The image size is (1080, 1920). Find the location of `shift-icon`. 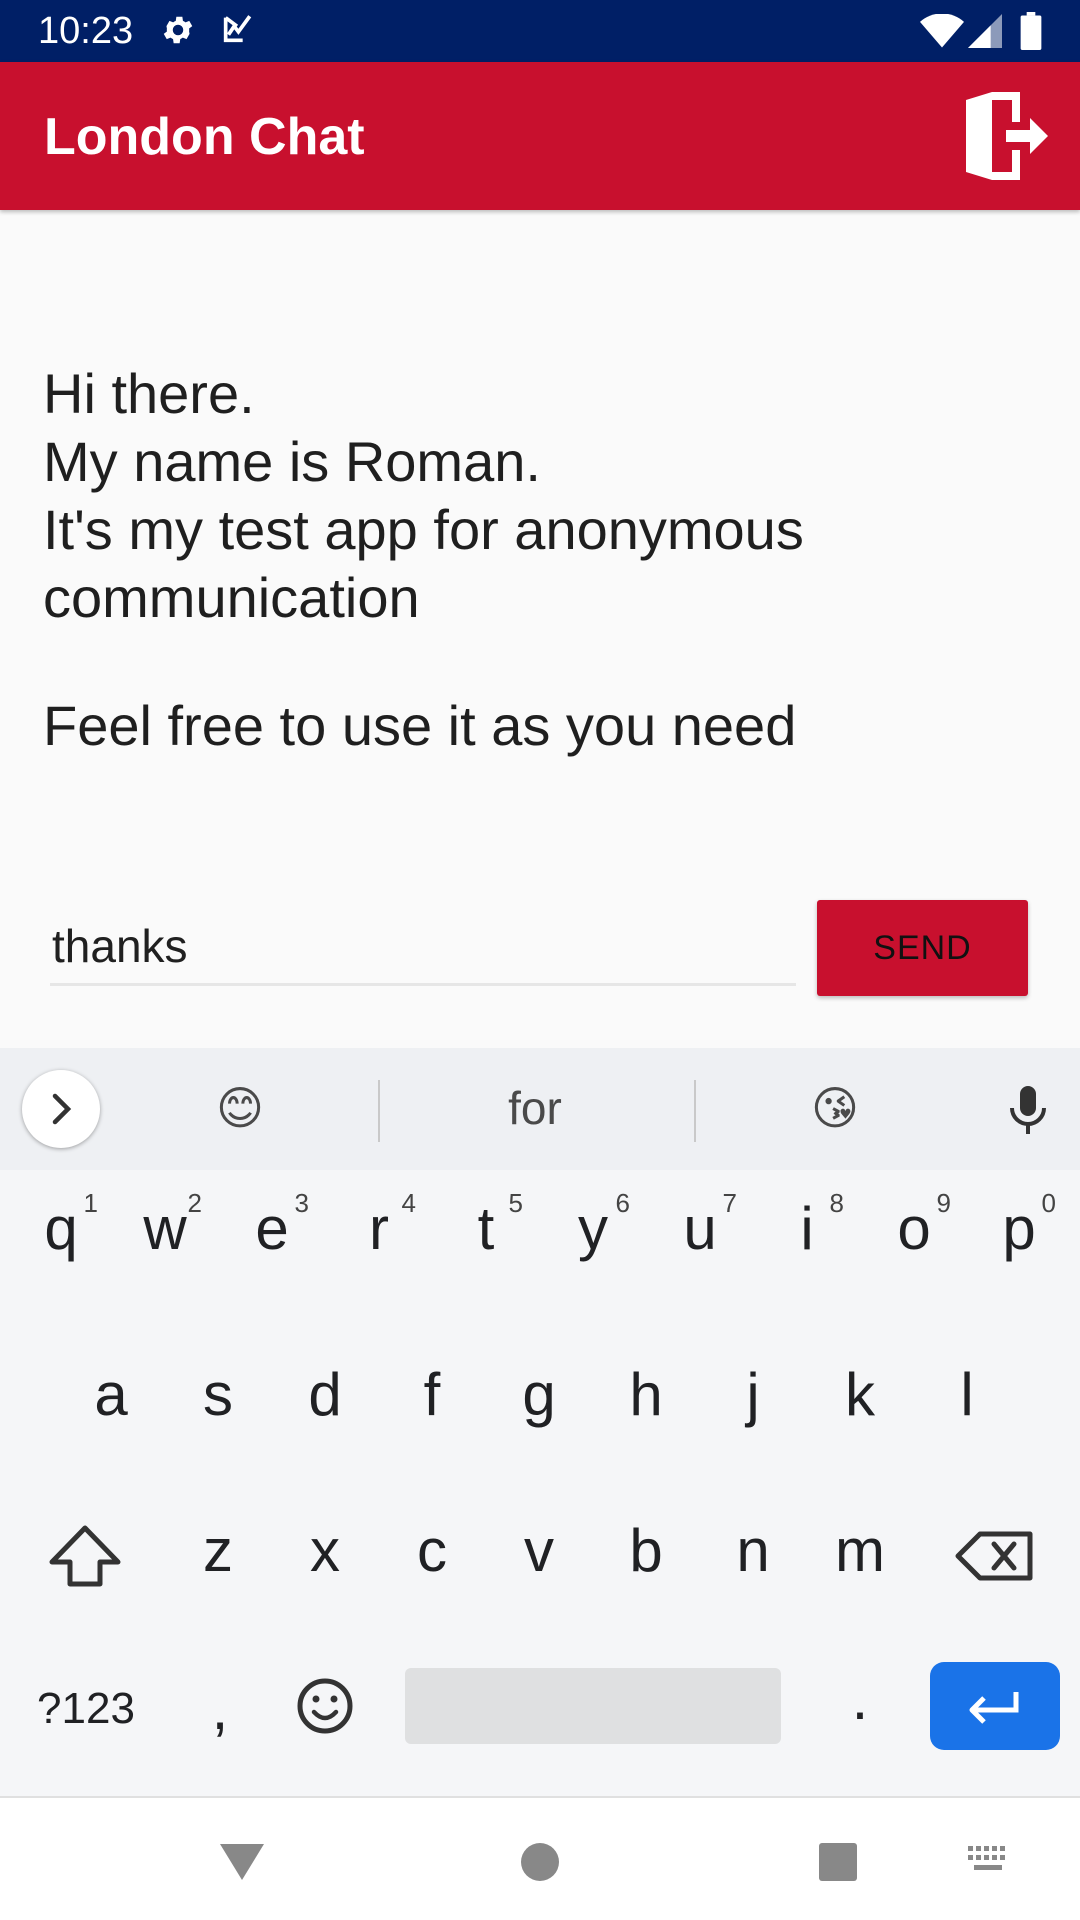

shift-icon is located at coordinates (85, 1556).